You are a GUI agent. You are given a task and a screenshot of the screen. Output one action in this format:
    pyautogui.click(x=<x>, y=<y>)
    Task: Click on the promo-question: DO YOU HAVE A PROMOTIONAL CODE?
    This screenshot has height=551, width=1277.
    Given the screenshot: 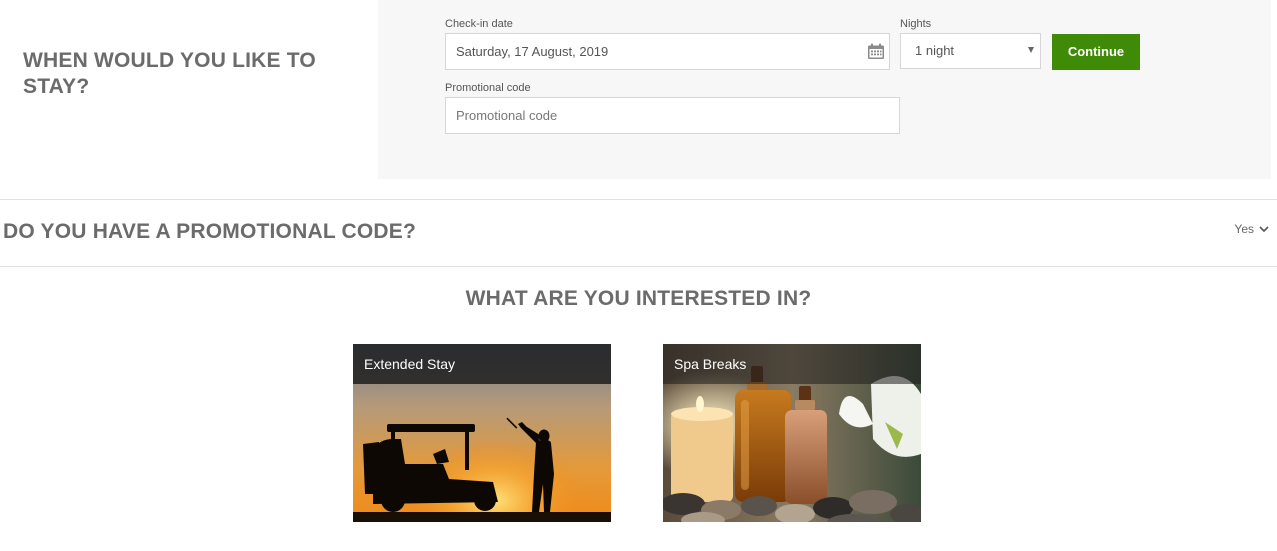 What is the action you would take?
    pyautogui.click(x=210, y=231)
    